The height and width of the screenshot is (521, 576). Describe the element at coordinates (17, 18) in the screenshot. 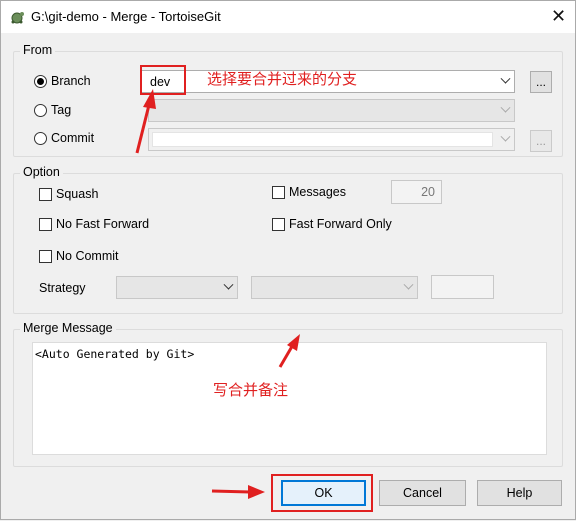

I see `tortoisegit-icon` at that location.